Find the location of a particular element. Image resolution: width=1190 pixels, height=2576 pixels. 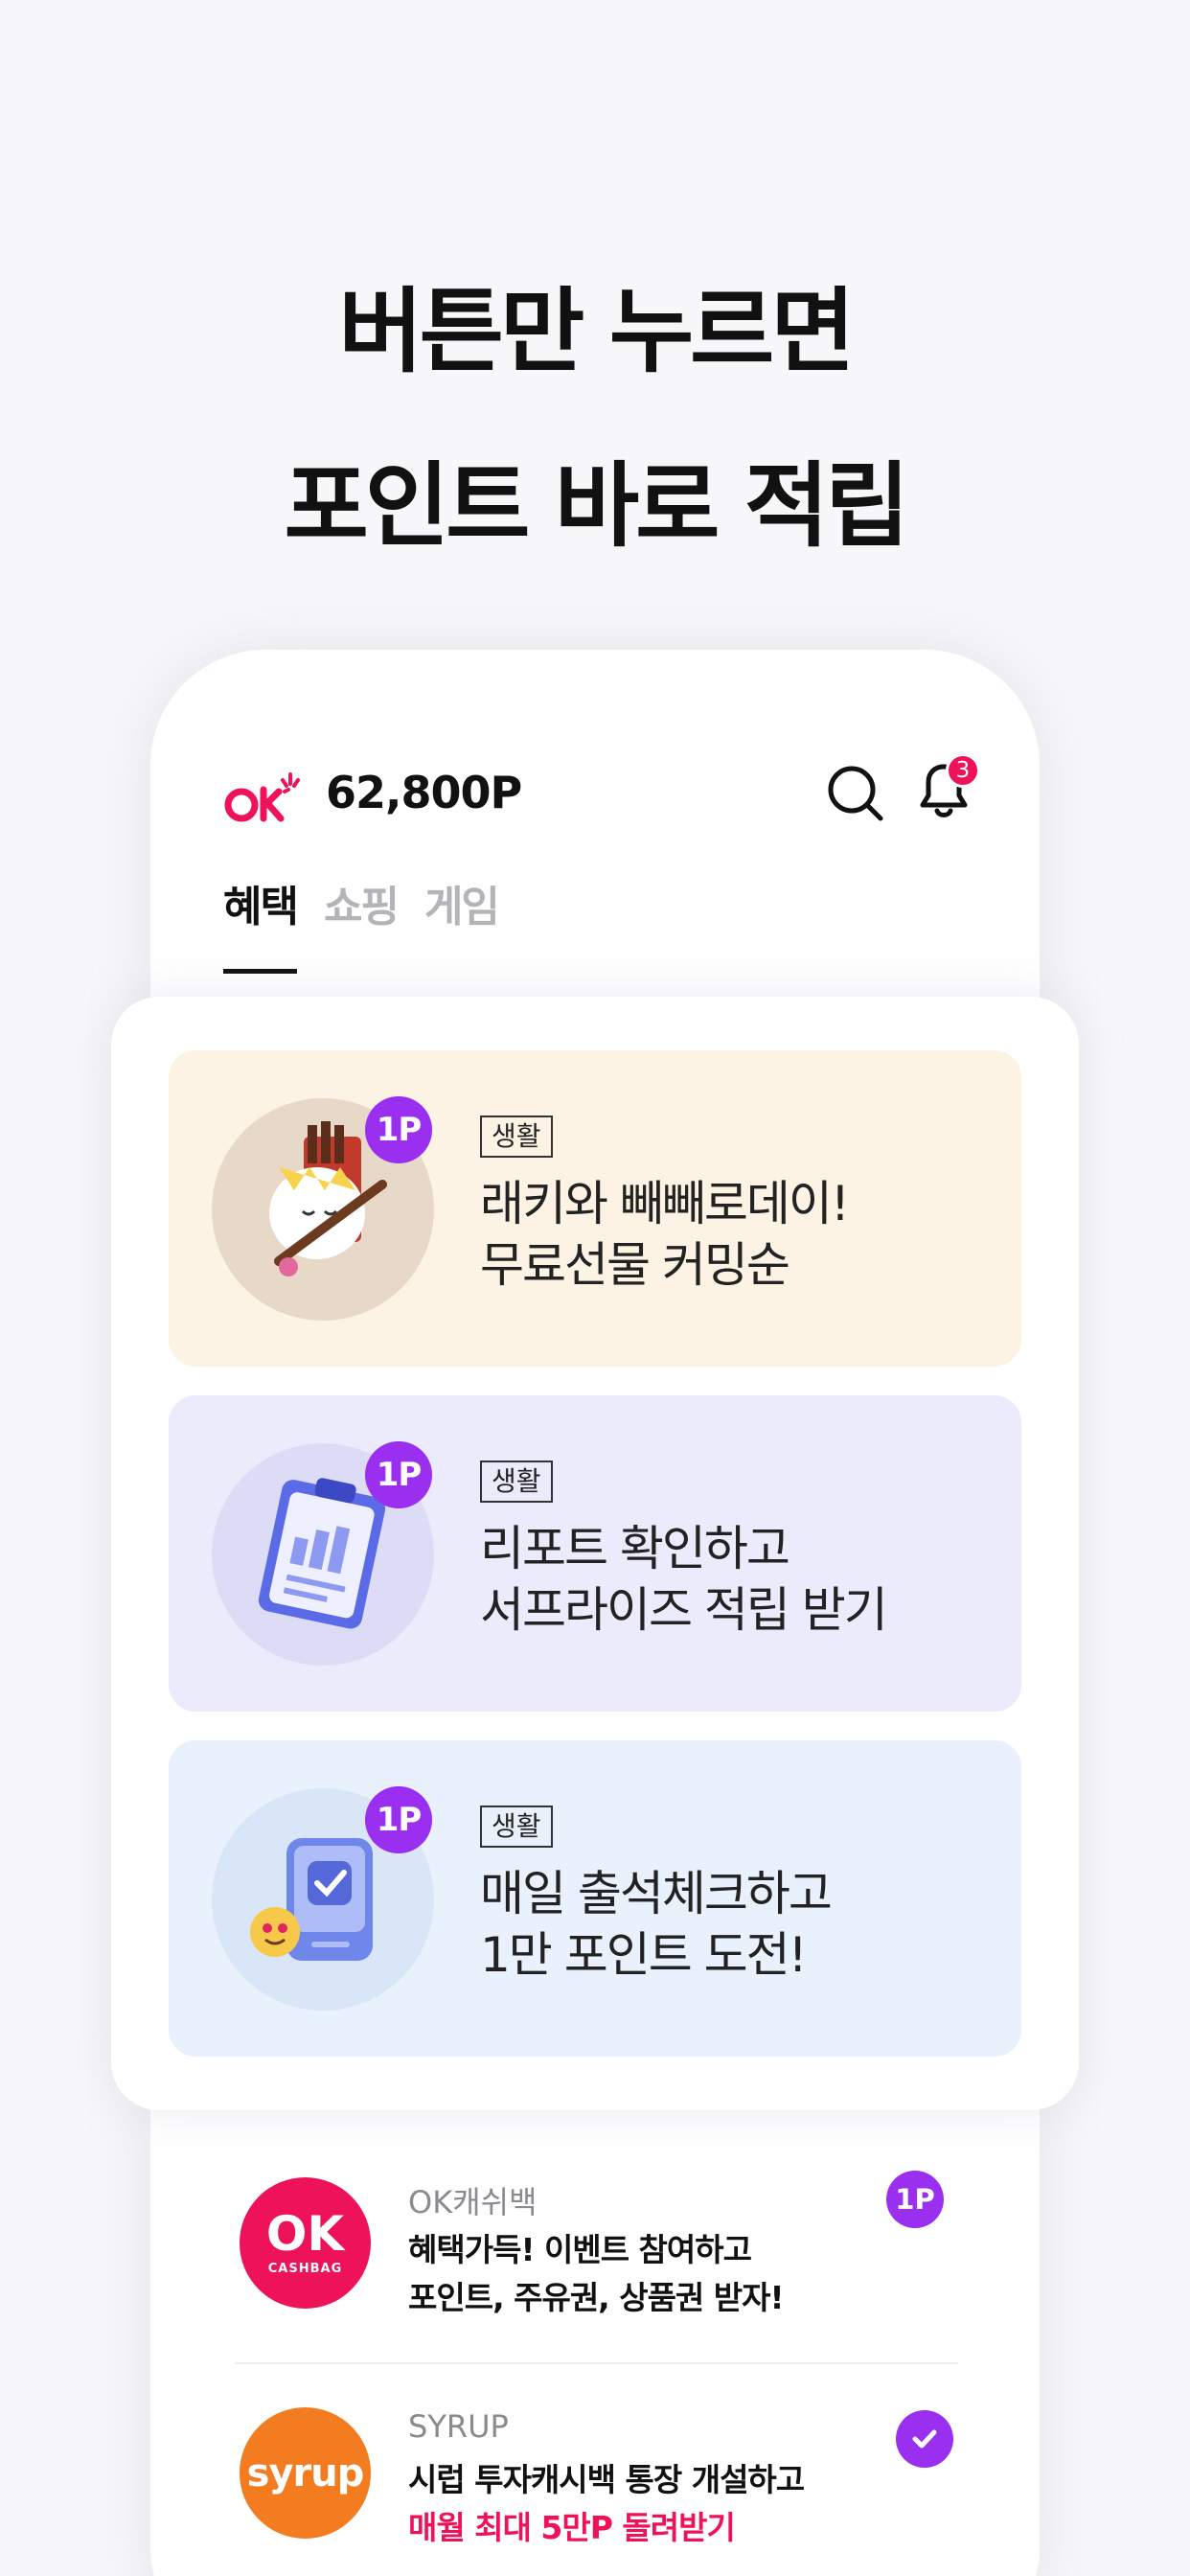

benefit-card-attendance: 1P 생활 매일 출석체크하고 1만 포인트 도전! is located at coordinates (595, 1898).